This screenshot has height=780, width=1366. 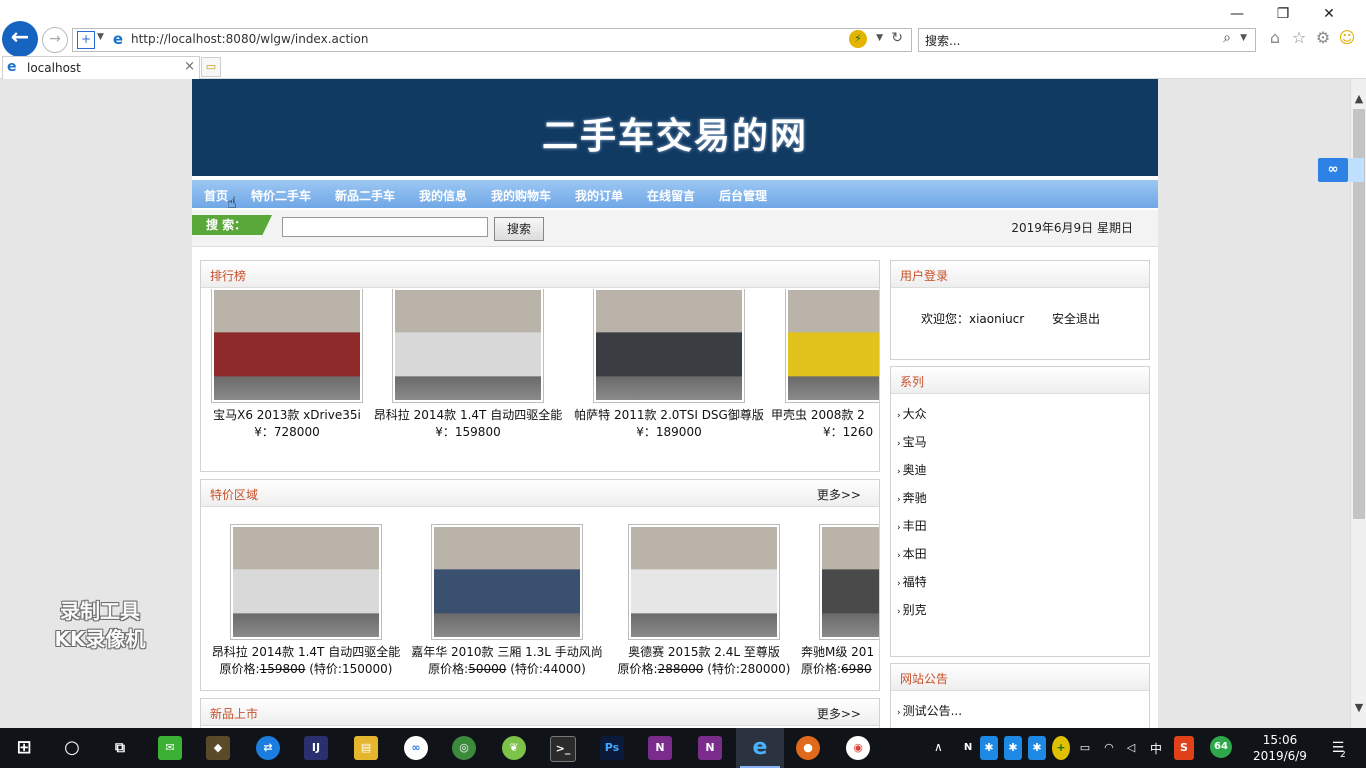 What do you see at coordinates (416, 748) in the screenshot?
I see `baidu-netdisk-icon: ∞` at bounding box center [416, 748].